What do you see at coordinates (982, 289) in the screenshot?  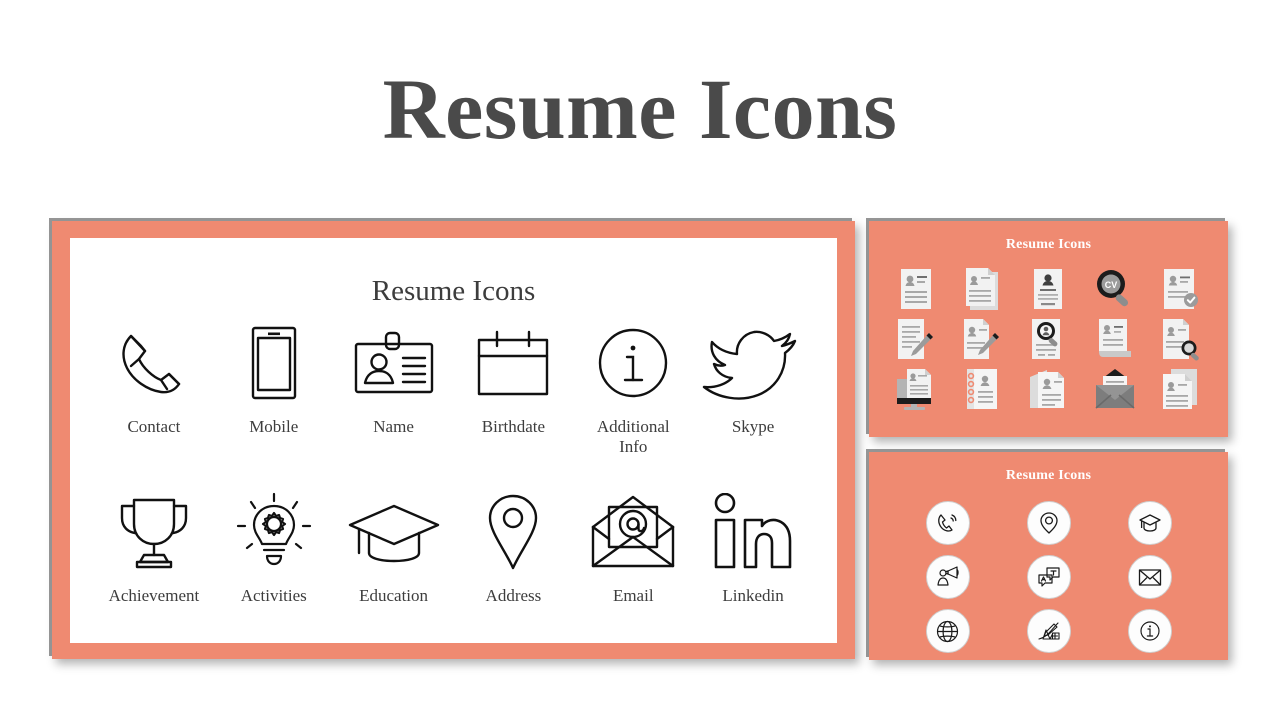 I see `resume-stack-icon` at bounding box center [982, 289].